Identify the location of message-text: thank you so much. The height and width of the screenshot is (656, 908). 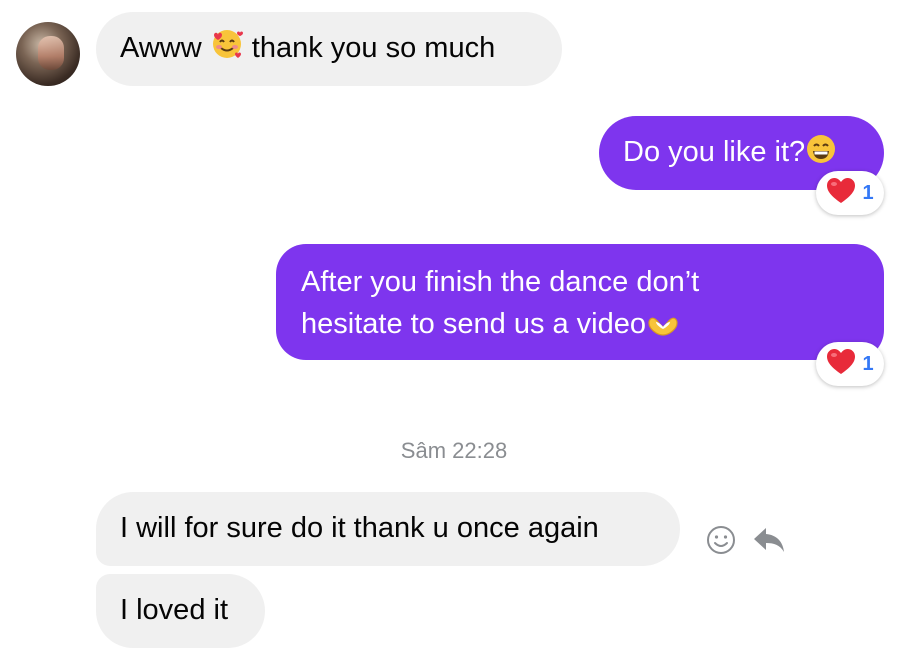
(373, 48).